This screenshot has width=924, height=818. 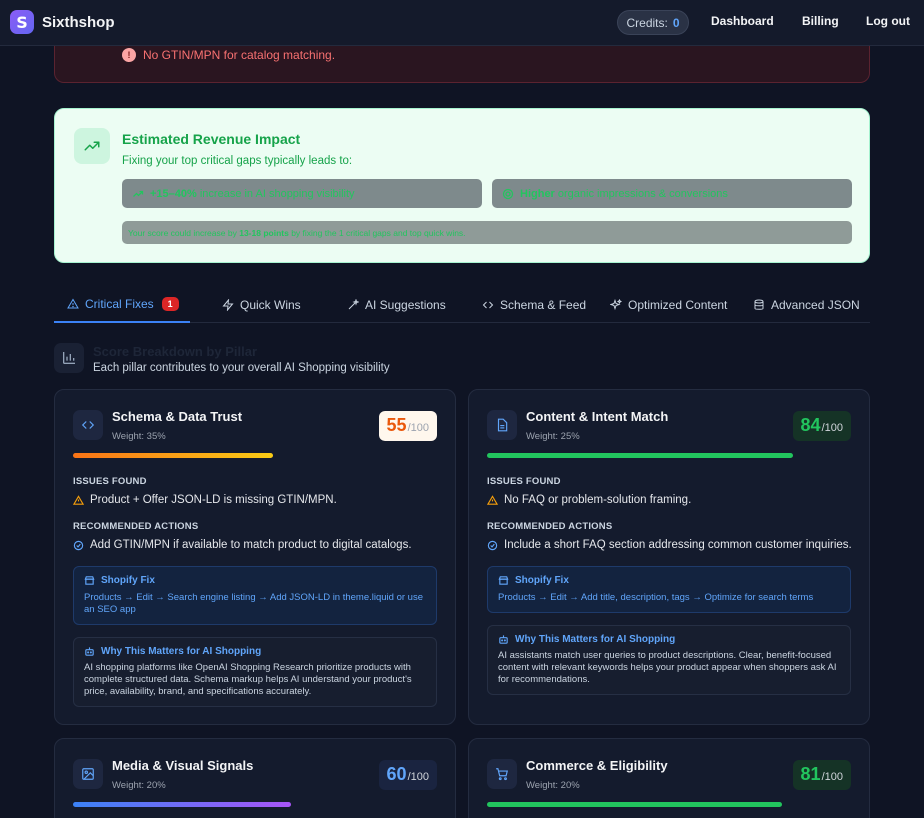 What do you see at coordinates (553, 436) in the screenshot?
I see `card-weight: Weight: 25%` at bounding box center [553, 436].